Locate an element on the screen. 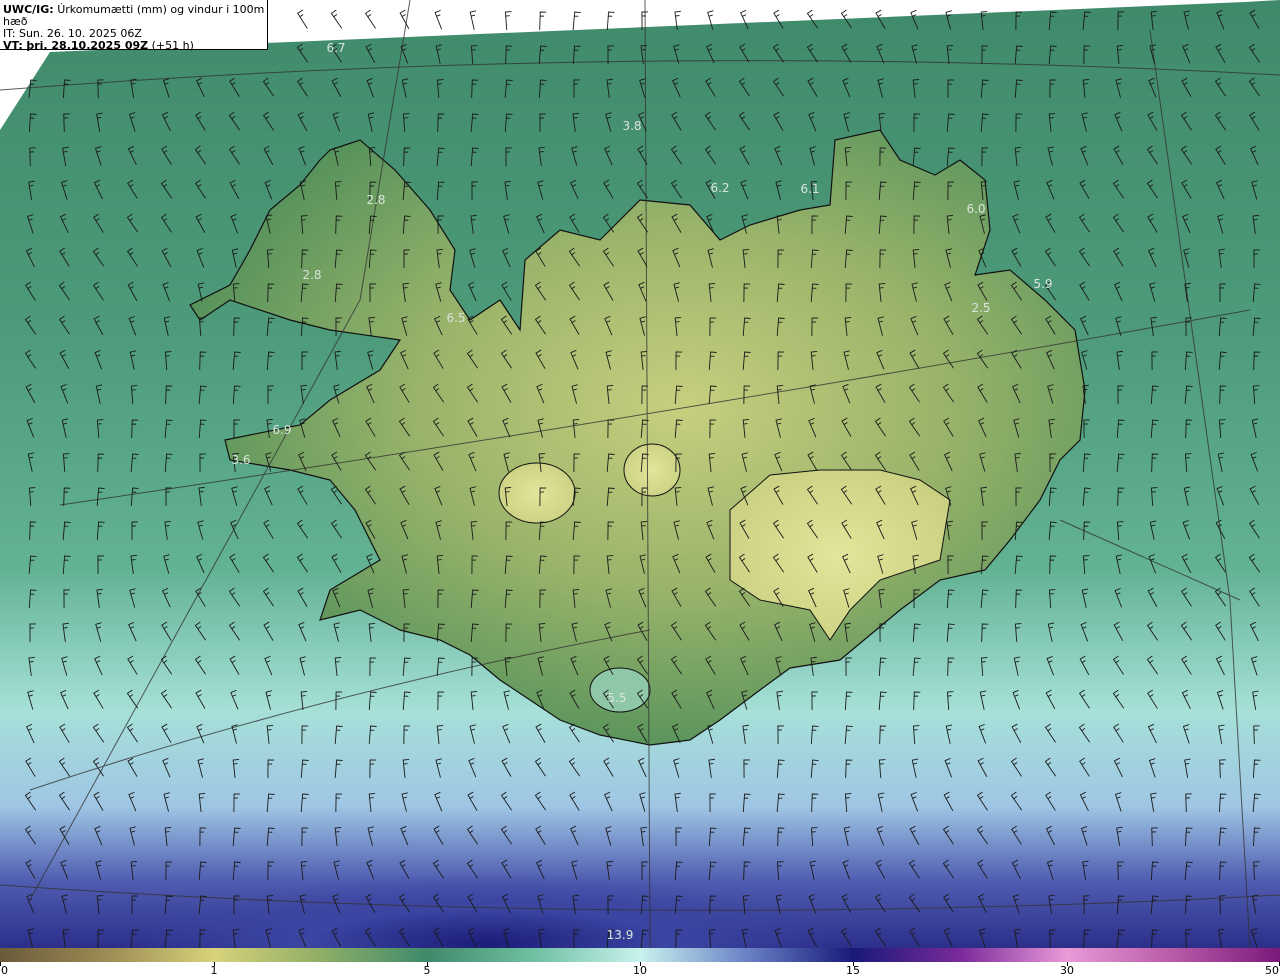 Image resolution: width=1280 pixels, height=978 pixels. colorbar-tick-label: 0 is located at coordinates (4, 970).